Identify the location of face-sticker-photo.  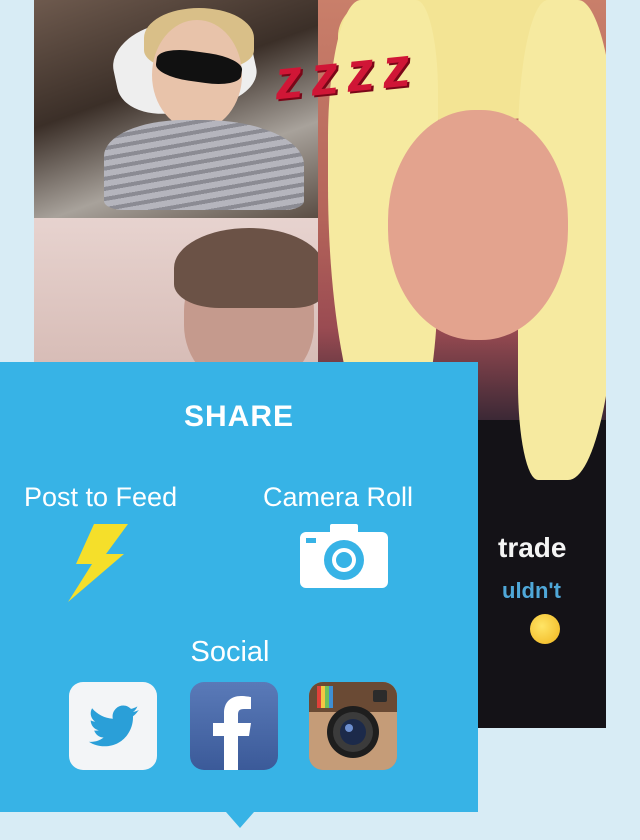
(176, 293).